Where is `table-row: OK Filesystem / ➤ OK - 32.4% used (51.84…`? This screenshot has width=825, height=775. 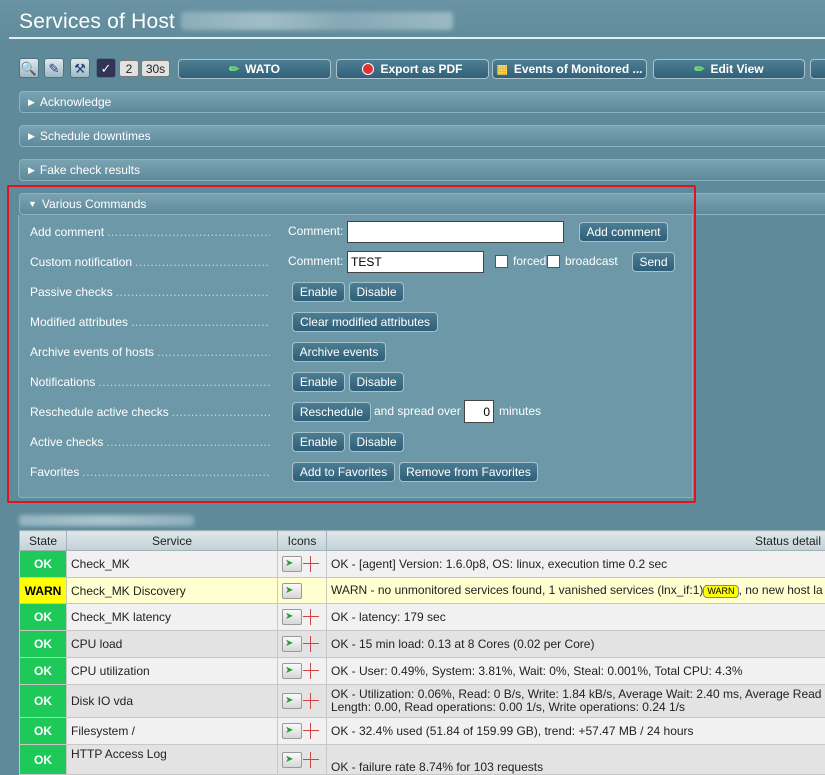
table-row: OK Filesystem / ➤ OK - 32.4% used (51.84… is located at coordinates (422, 731).